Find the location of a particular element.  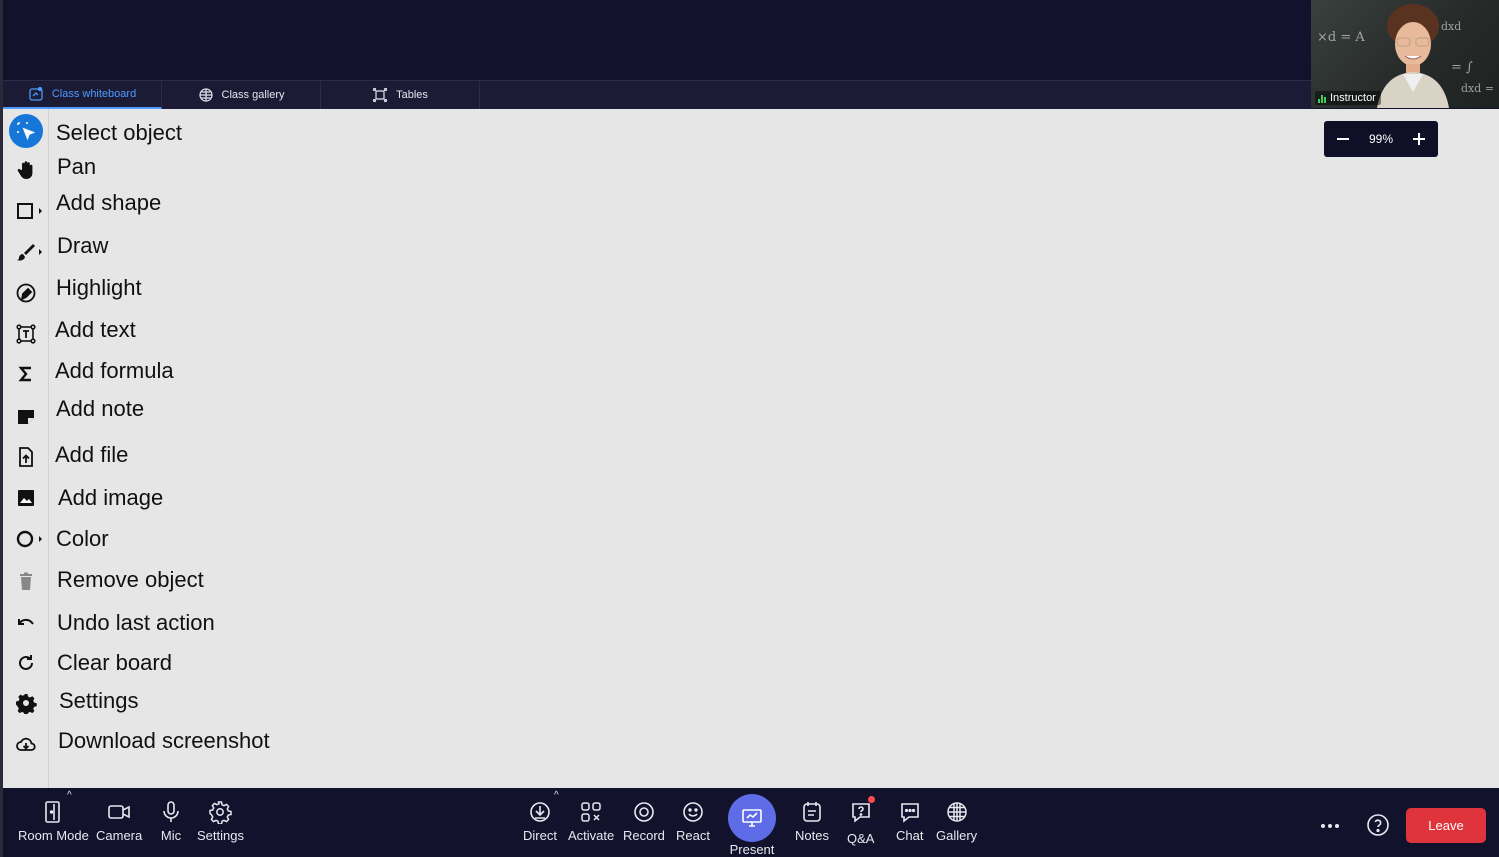

tool-settings is located at coordinates (26, 703).